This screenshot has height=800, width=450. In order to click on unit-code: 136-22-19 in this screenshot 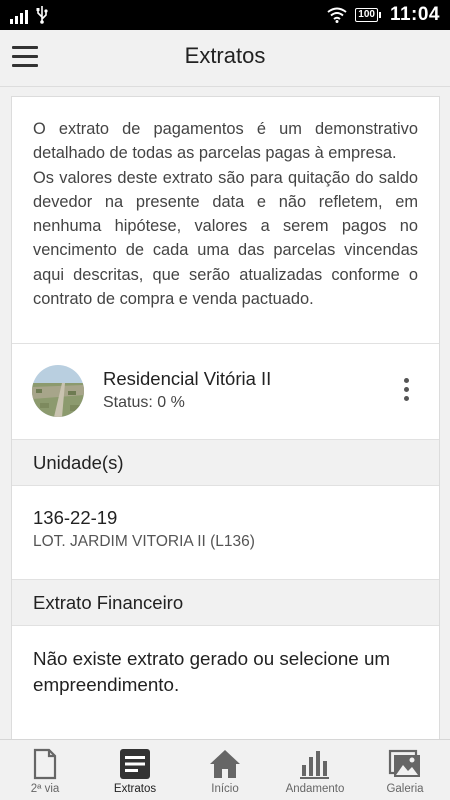, I will do `click(75, 517)`.